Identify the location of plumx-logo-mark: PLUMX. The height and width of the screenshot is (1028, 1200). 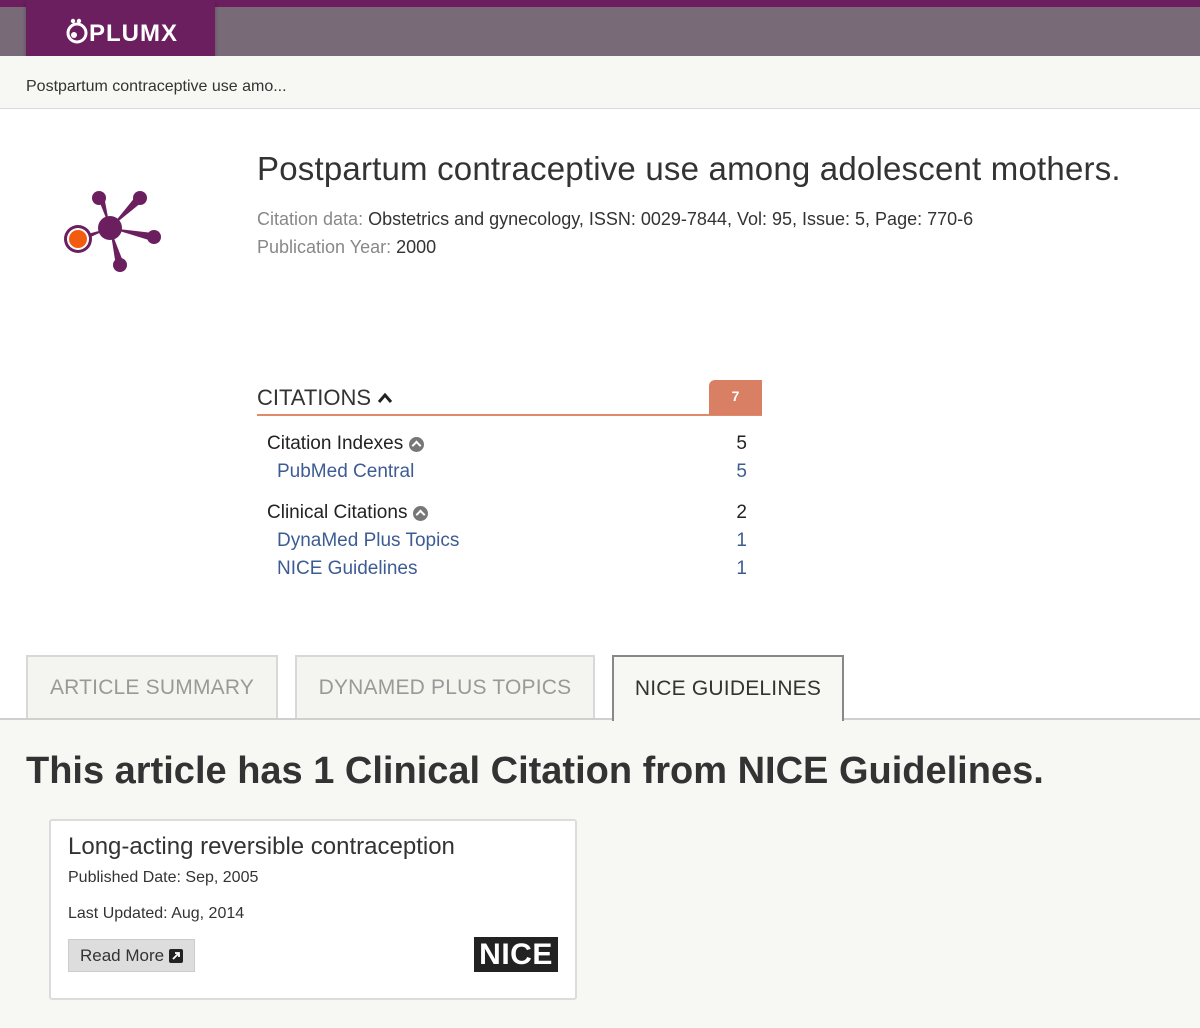
(121, 32).